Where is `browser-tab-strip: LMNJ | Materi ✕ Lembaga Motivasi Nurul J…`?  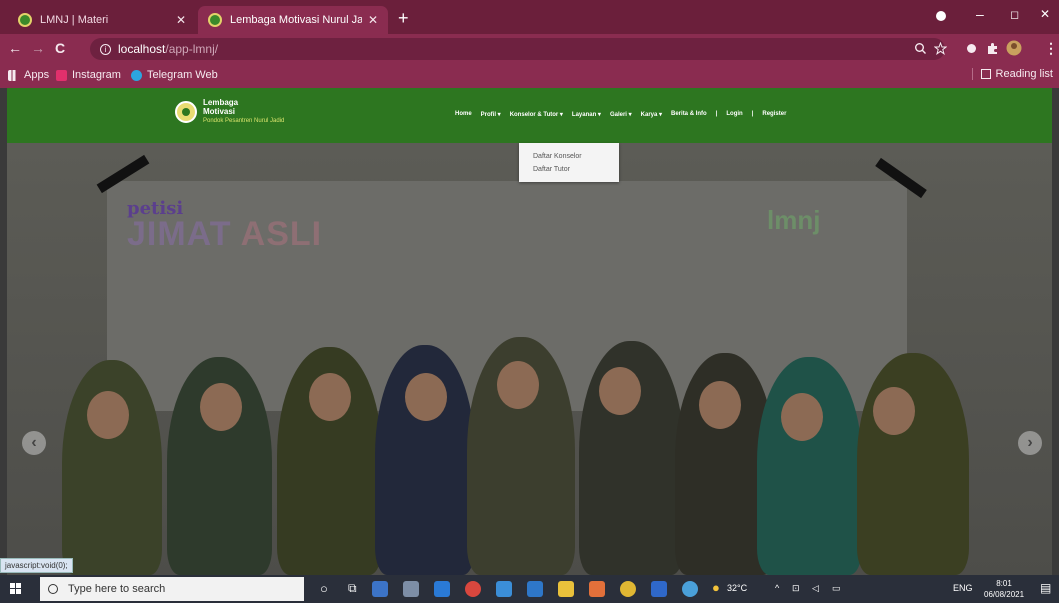
browser-tab-strip: LMNJ | Materi ✕ Lembaga Motivasi Nurul J… is located at coordinates (529, 17).